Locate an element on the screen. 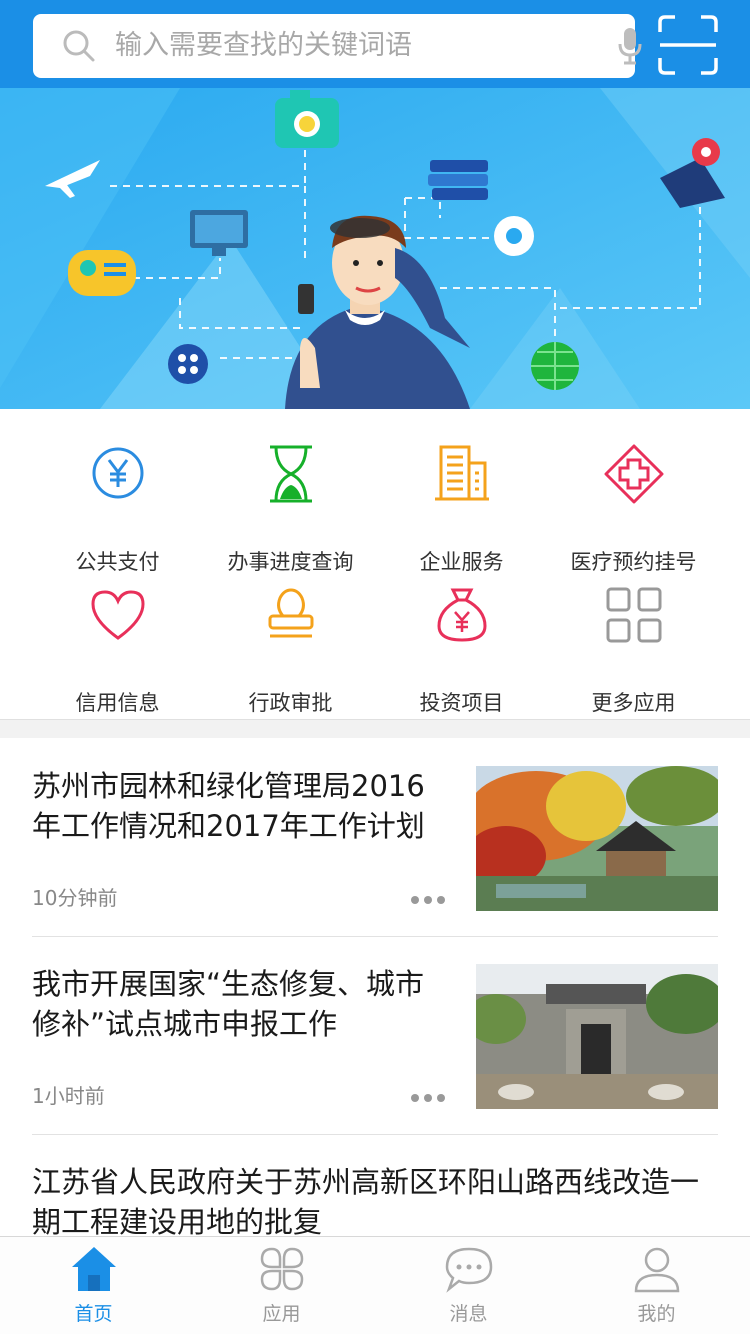 Image resolution: width=750 pixels, height=1334 pixels. money-bag-icon is located at coordinates (462, 615).